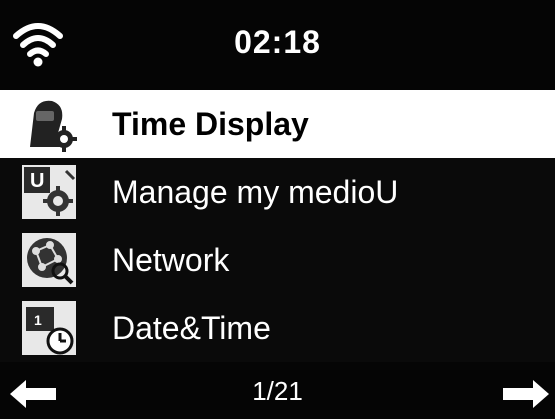  Describe the element at coordinates (38, 320) in the screenshot. I see `svg-text: 1` at that location.